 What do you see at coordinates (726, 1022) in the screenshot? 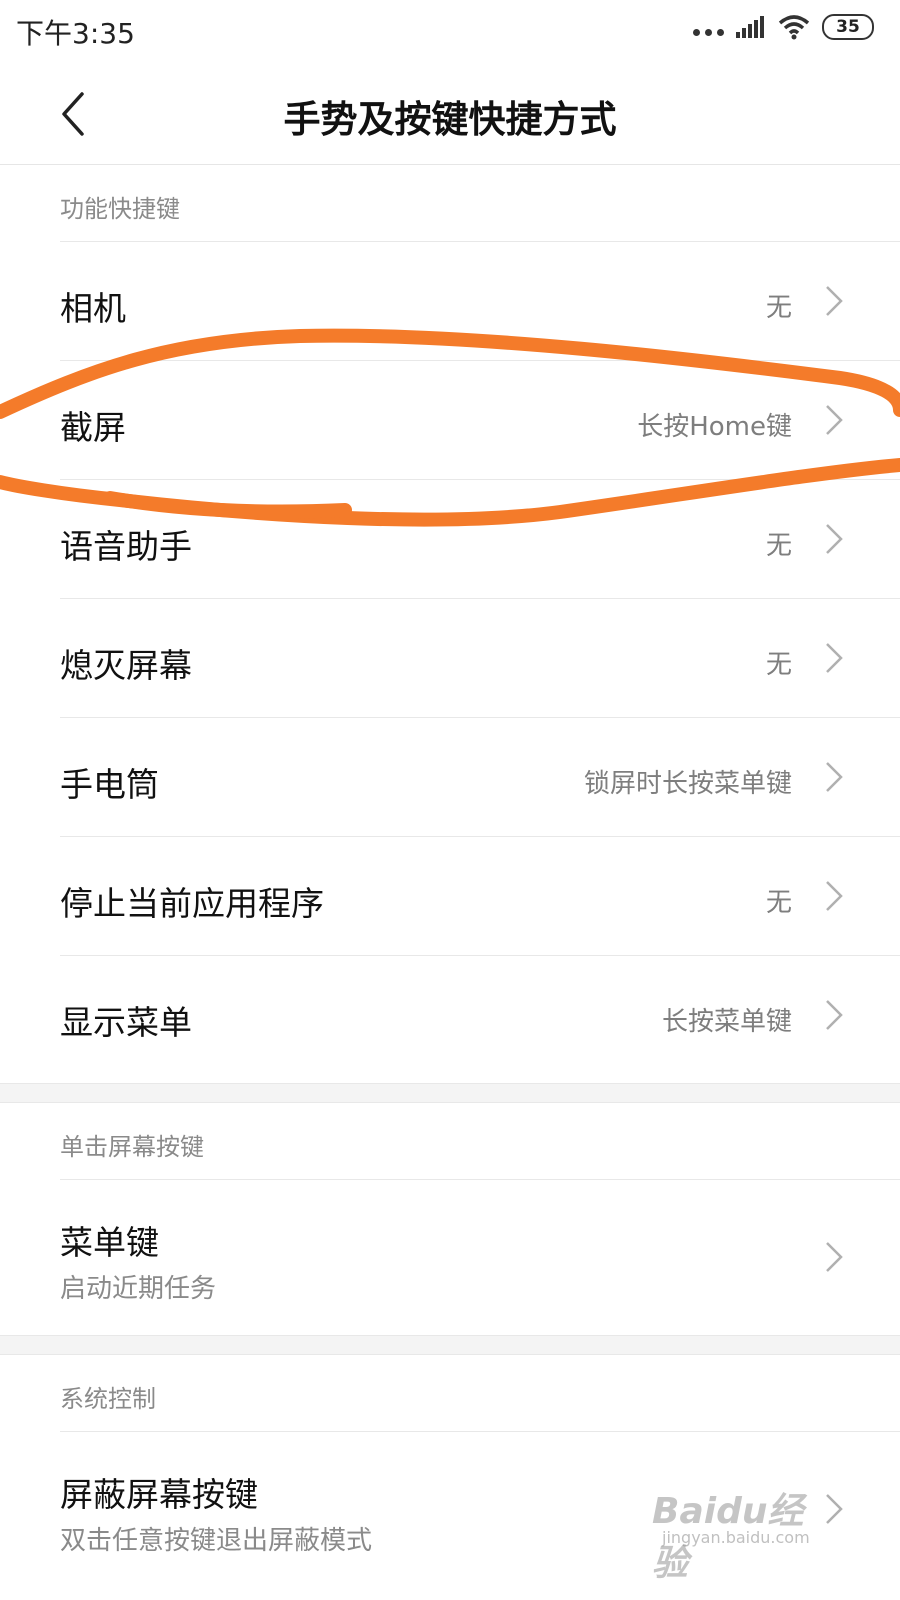
I see `row-value: 长按菜单键` at bounding box center [726, 1022].